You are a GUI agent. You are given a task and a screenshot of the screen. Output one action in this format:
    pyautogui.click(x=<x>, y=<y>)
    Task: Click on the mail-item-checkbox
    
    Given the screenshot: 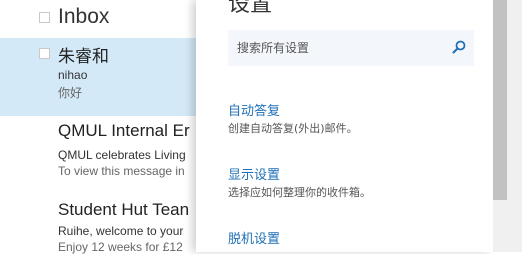 What is the action you would take?
    pyautogui.click(x=44, y=53)
    